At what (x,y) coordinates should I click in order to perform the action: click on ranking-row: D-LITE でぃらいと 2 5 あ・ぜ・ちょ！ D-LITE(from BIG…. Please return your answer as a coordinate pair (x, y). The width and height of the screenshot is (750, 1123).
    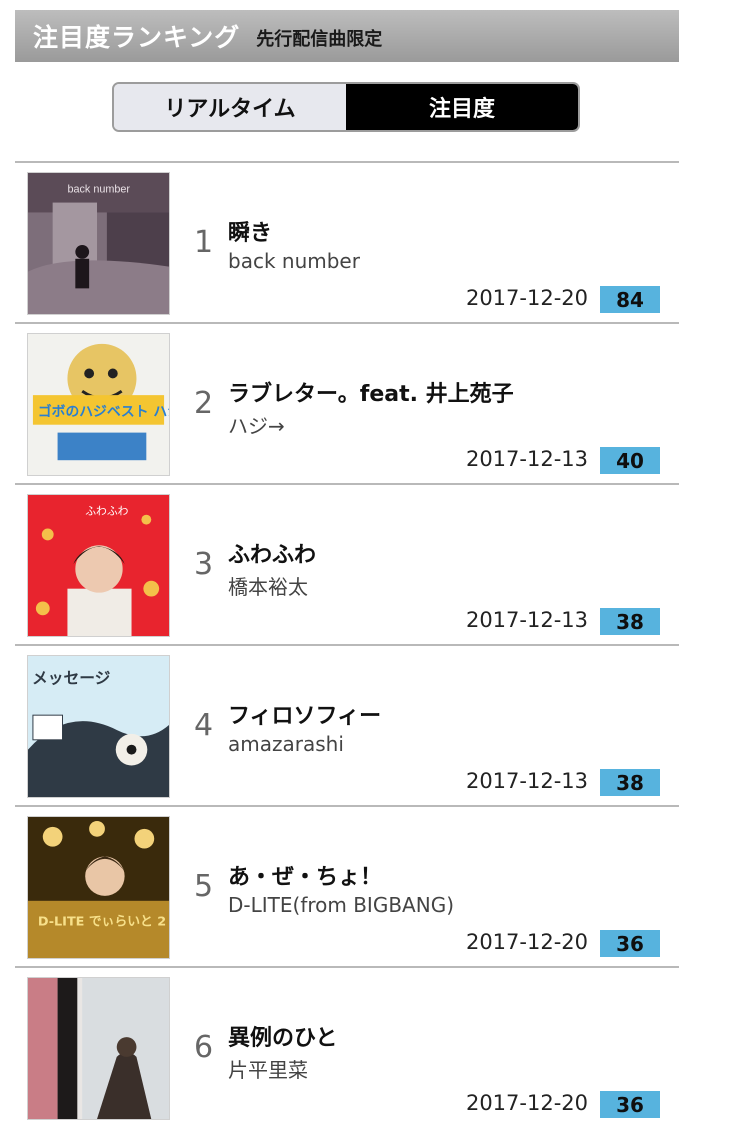
    Looking at the image, I should click on (347, 885).